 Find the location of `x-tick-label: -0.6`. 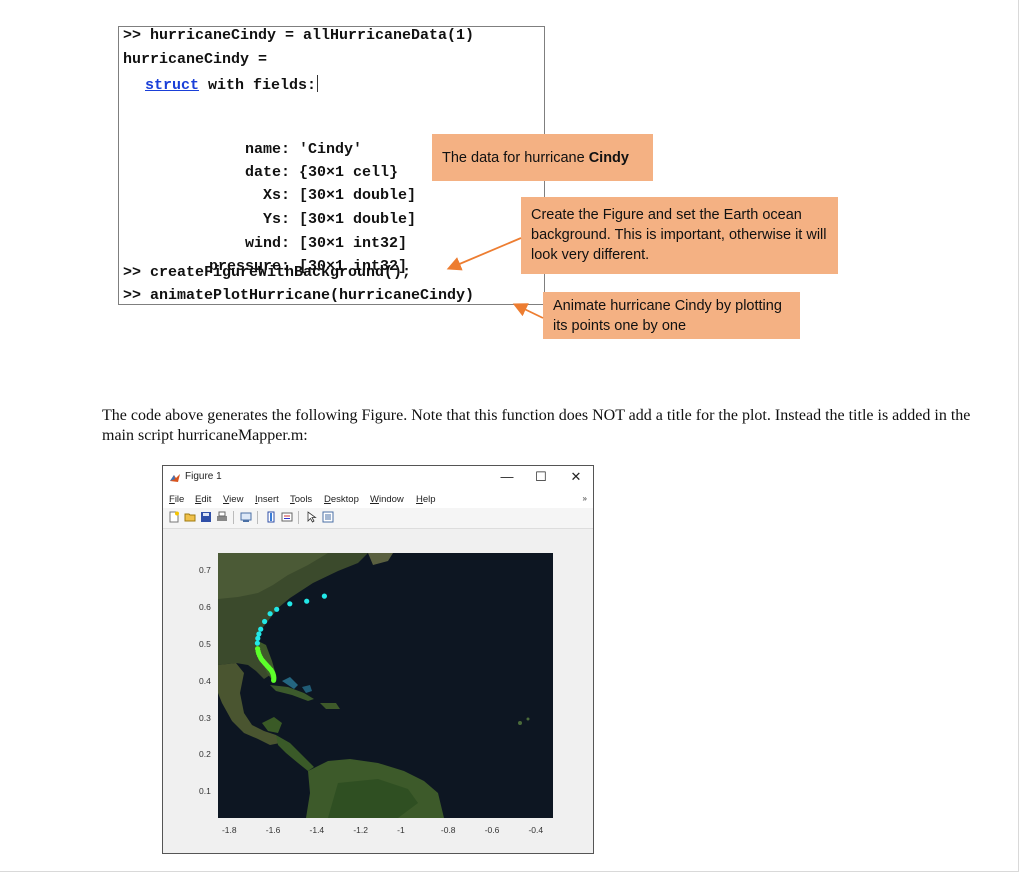

x-tick-label: -0.6 is located at coordinates (492, 830).